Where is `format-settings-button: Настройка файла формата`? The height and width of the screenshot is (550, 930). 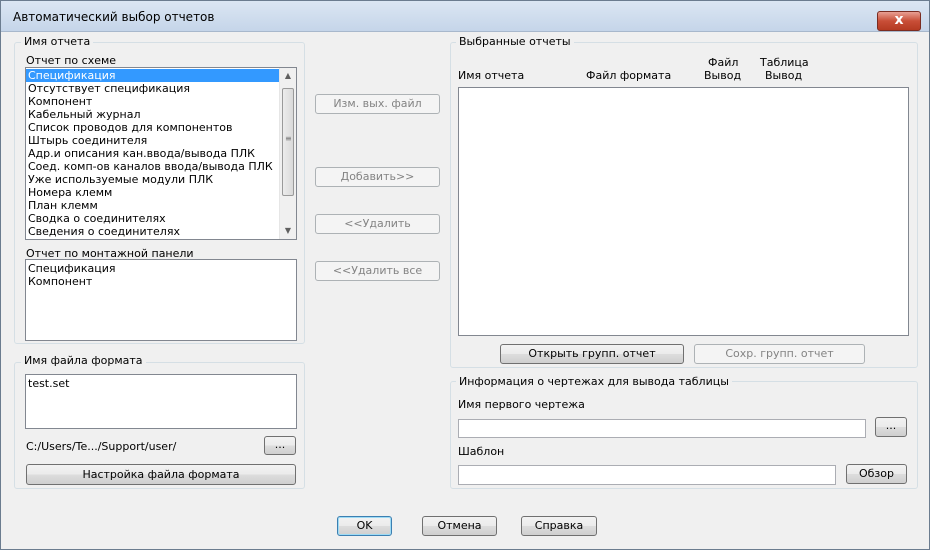 format-settings-button: Настройка файла формата is located at coordinates (161, 474).